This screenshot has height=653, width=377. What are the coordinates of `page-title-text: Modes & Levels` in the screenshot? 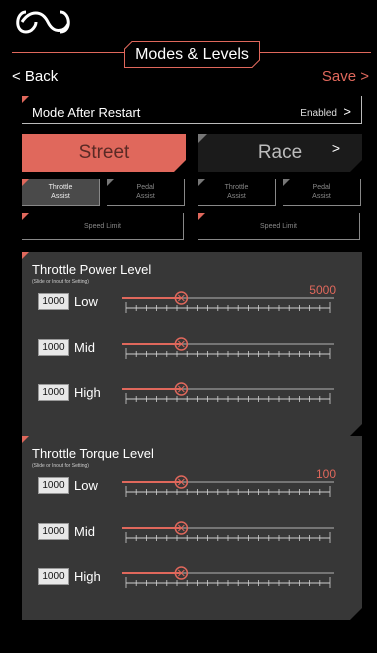 It's located at (192, 54).